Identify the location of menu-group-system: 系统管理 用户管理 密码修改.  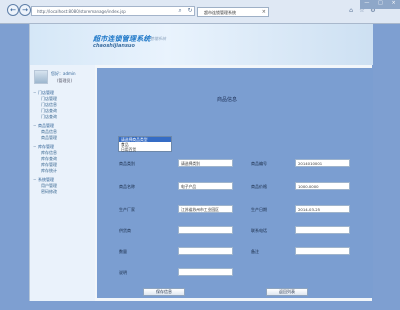
(63, 185).